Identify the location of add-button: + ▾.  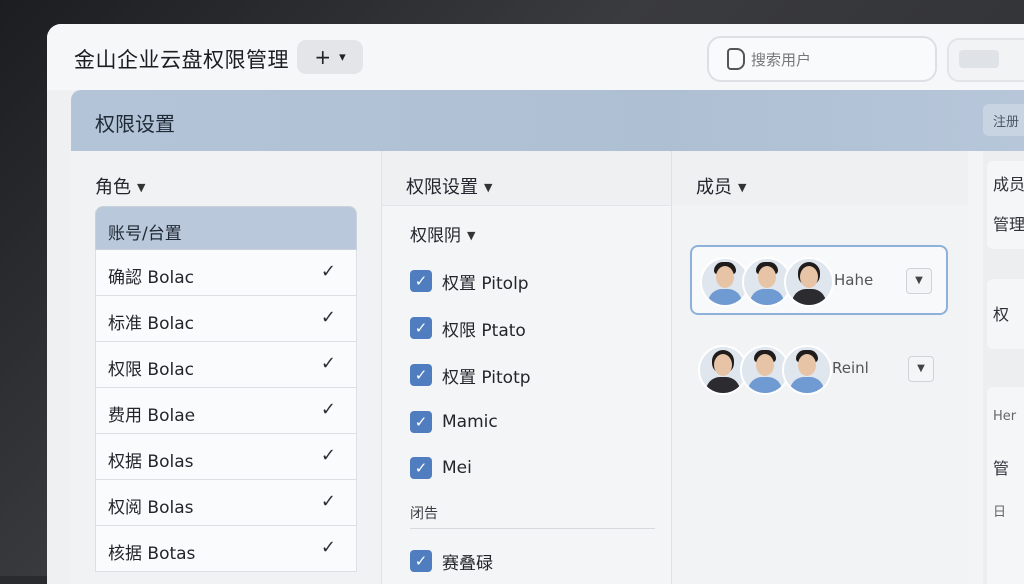
(330, 57).